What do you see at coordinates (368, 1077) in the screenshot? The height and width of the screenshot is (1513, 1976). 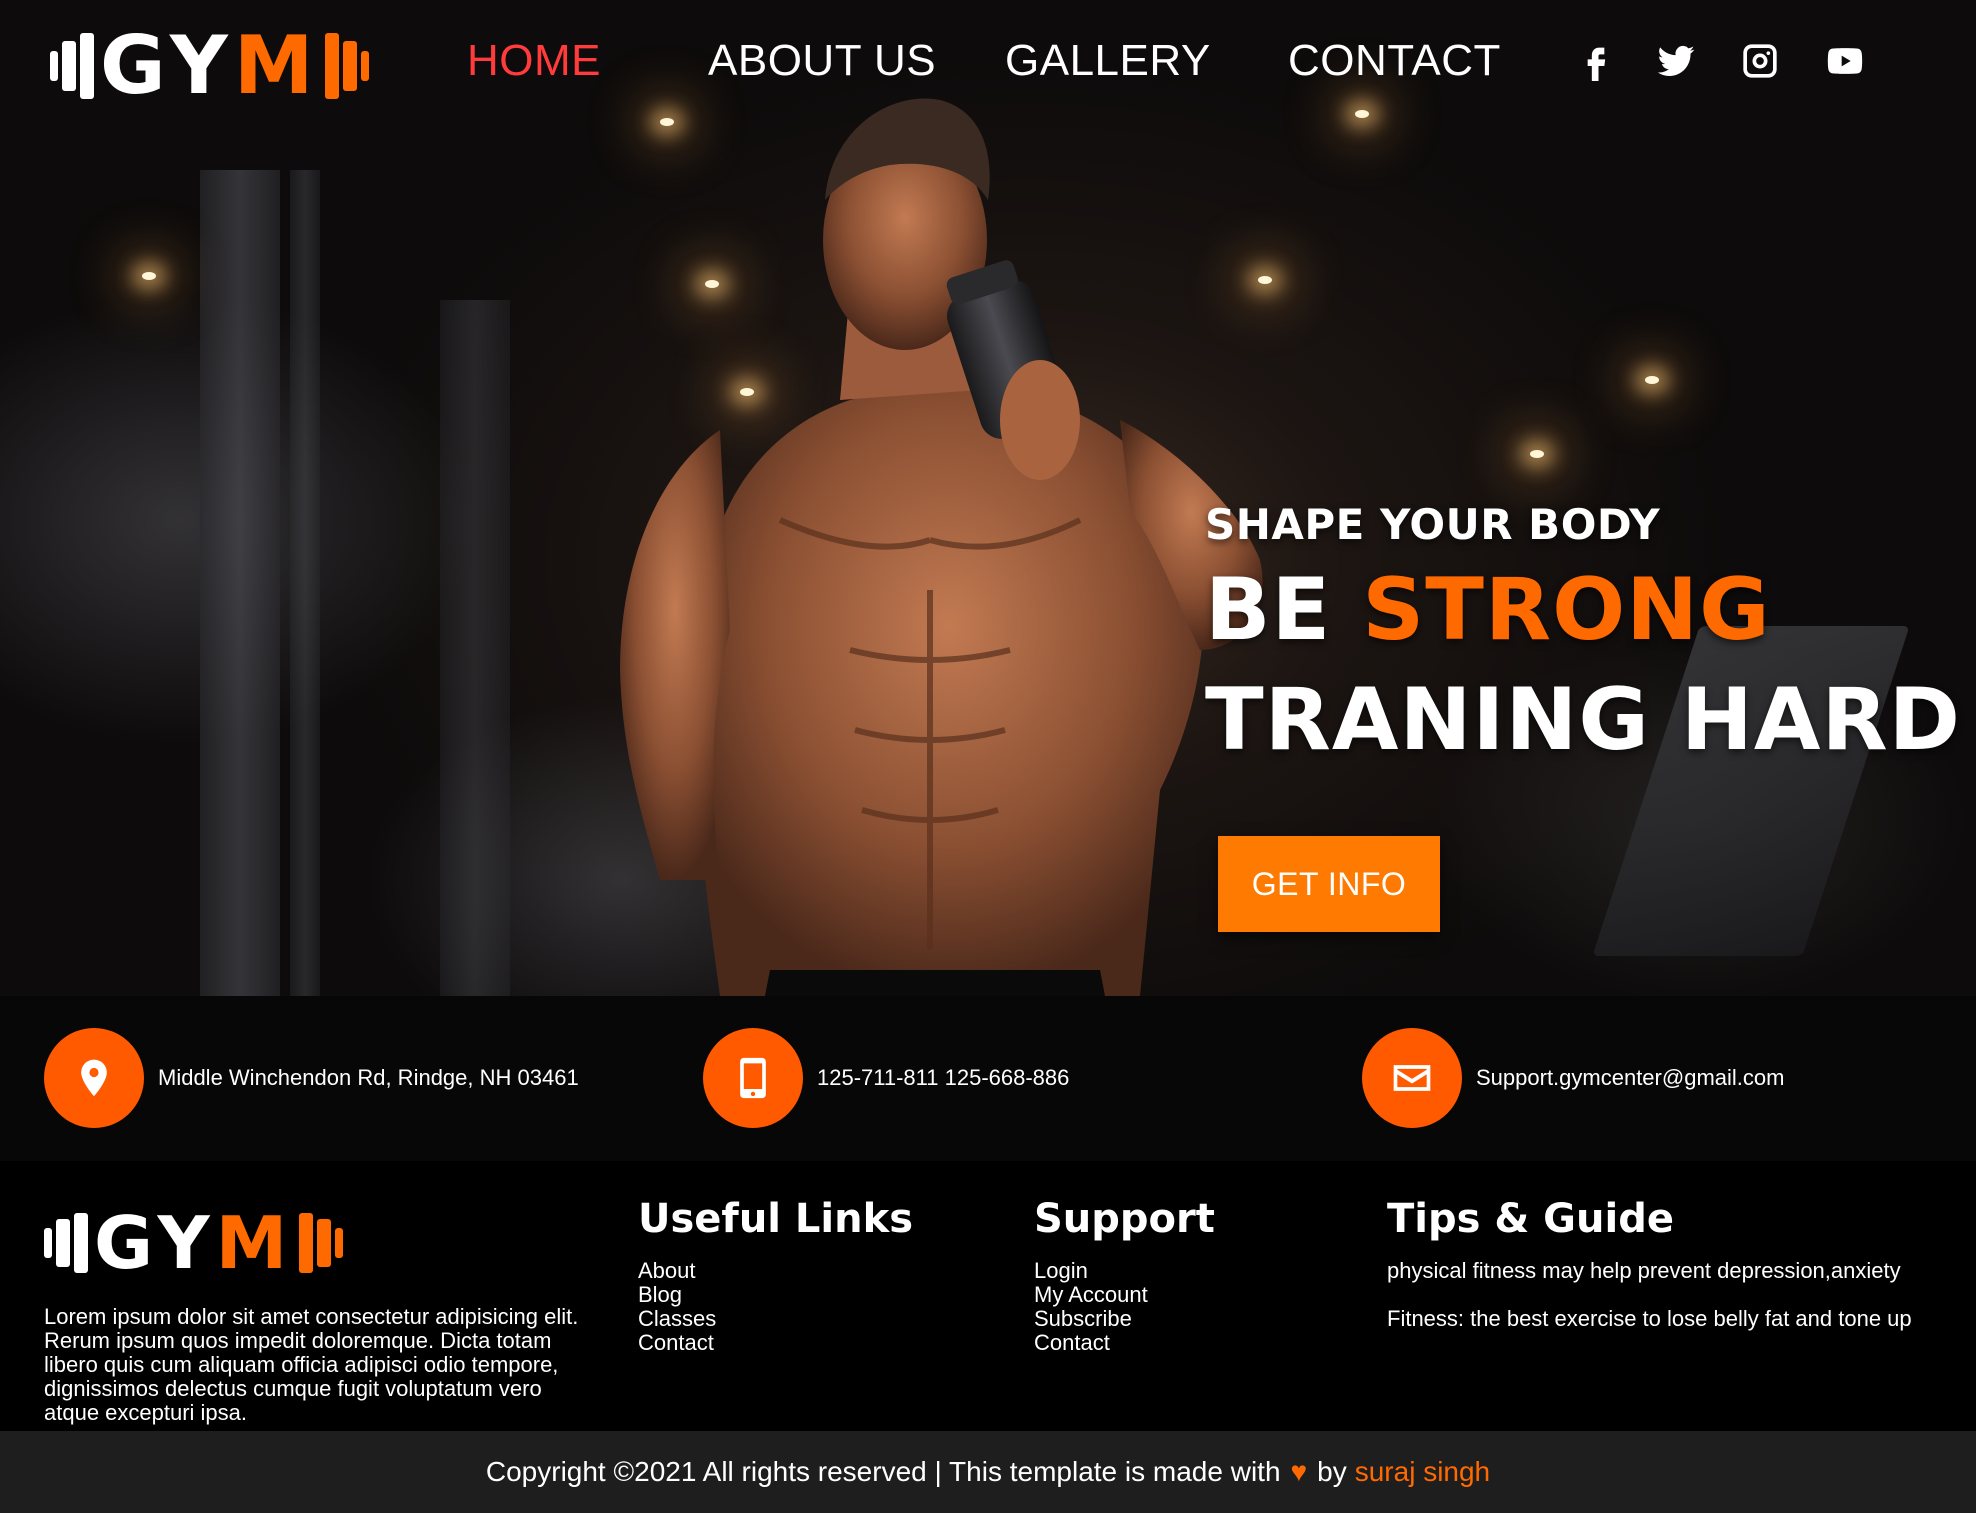 I see `address-text: Middle Winchendon Rd, Rindge, NH 03461` at bounding box center [368, 1077].